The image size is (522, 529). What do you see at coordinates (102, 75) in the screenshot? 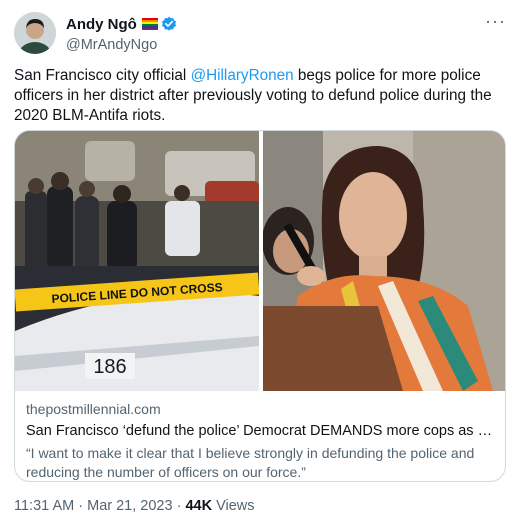
I see `tweet-text-part: San Francisco city official` at bounding box center [102, 75].